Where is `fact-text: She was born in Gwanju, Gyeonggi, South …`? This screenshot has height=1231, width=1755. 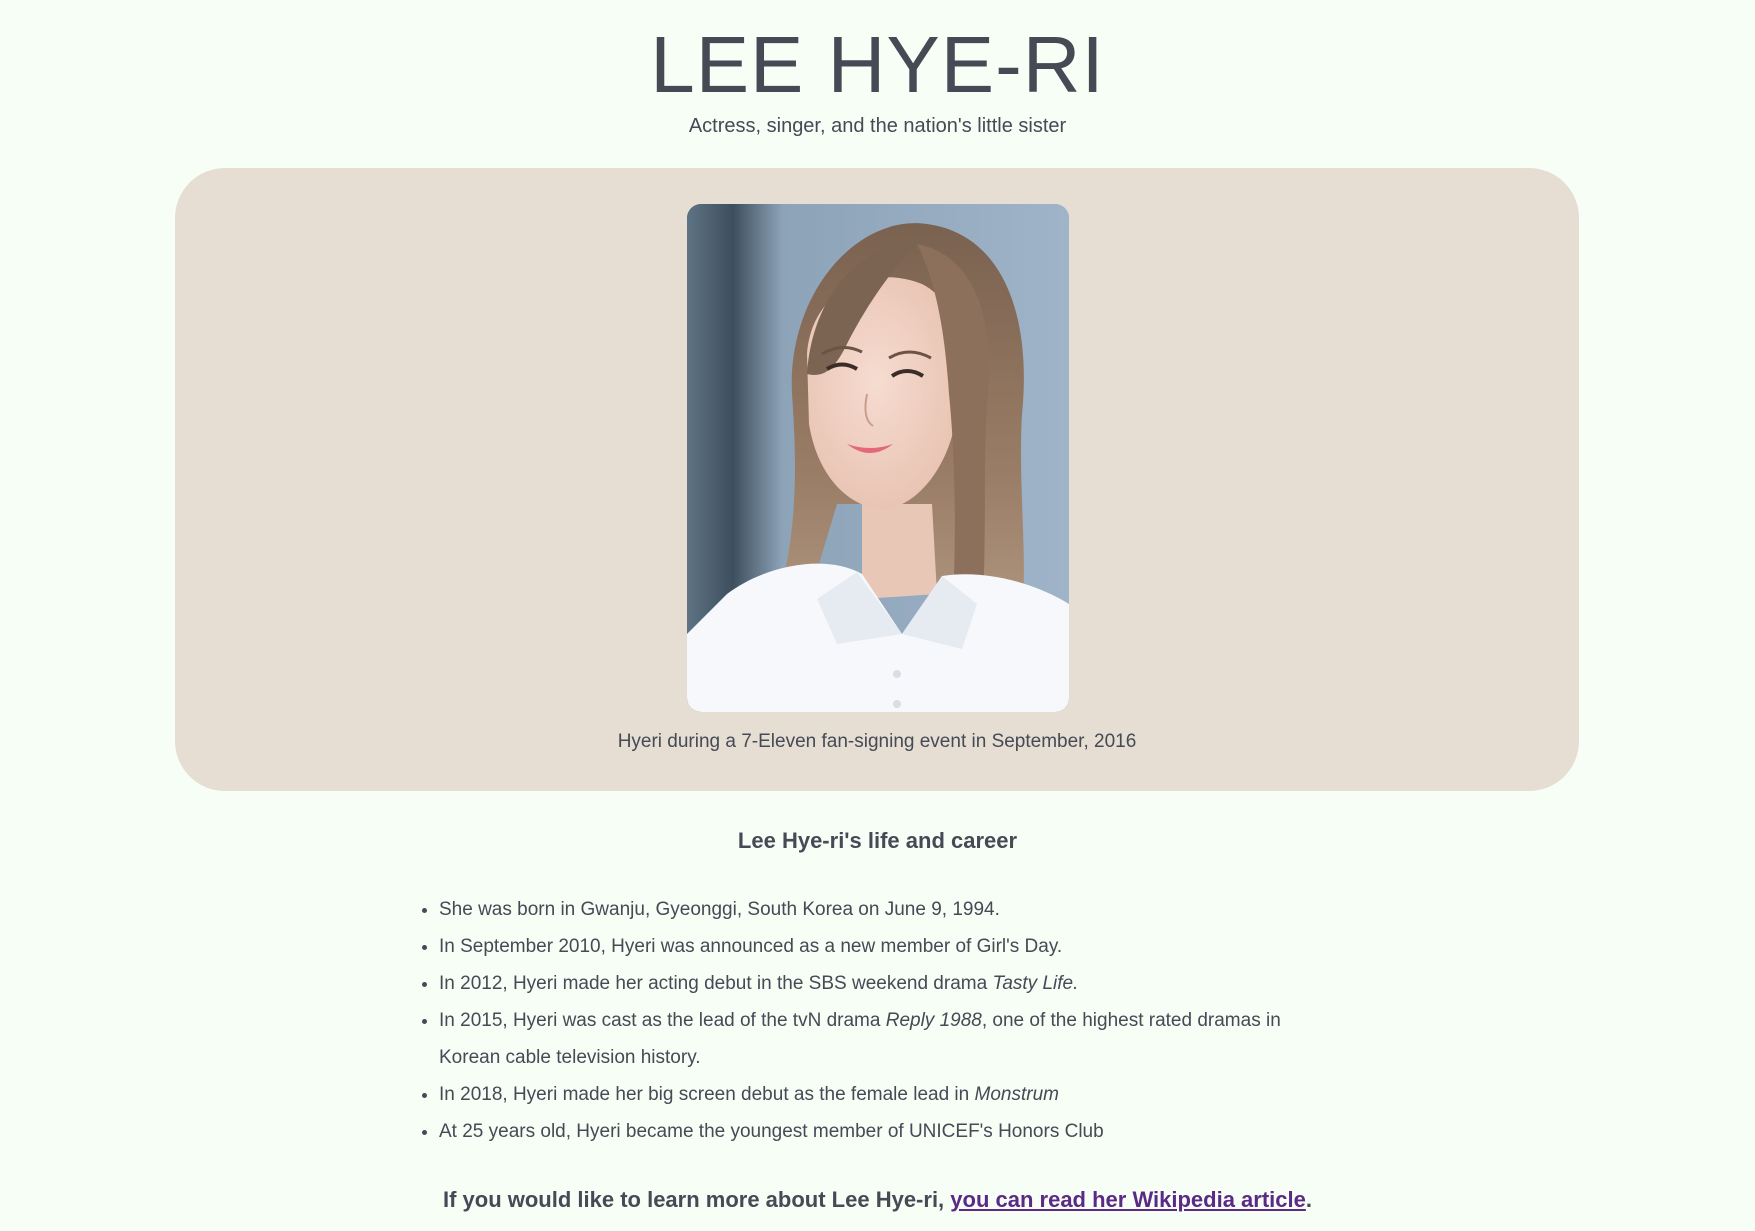 fact-text: She was born in Gwanju, Gyeonggi, South … is located at coordinates (719, 909).